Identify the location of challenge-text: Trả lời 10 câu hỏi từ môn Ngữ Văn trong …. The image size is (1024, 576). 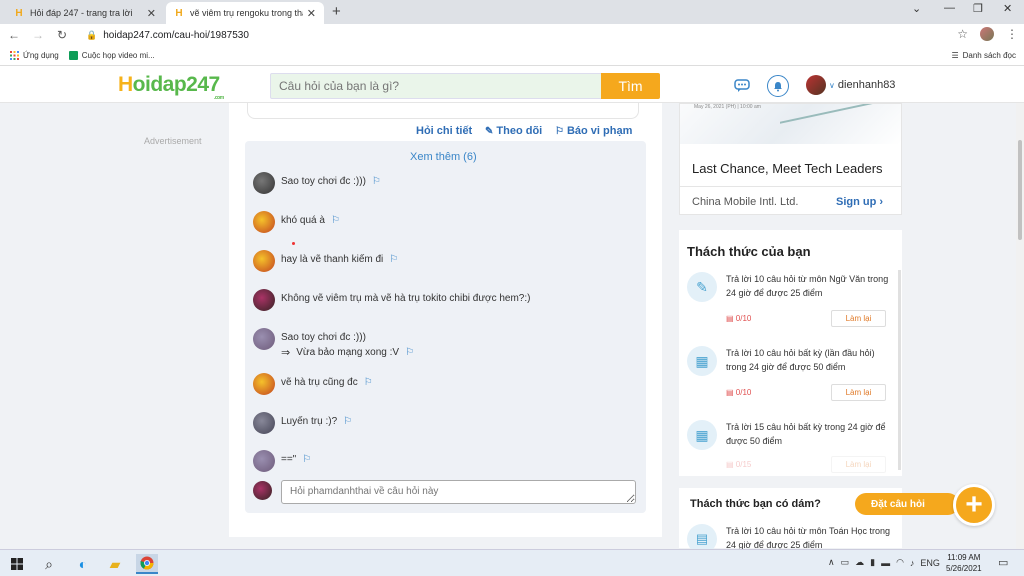
(807, 286).